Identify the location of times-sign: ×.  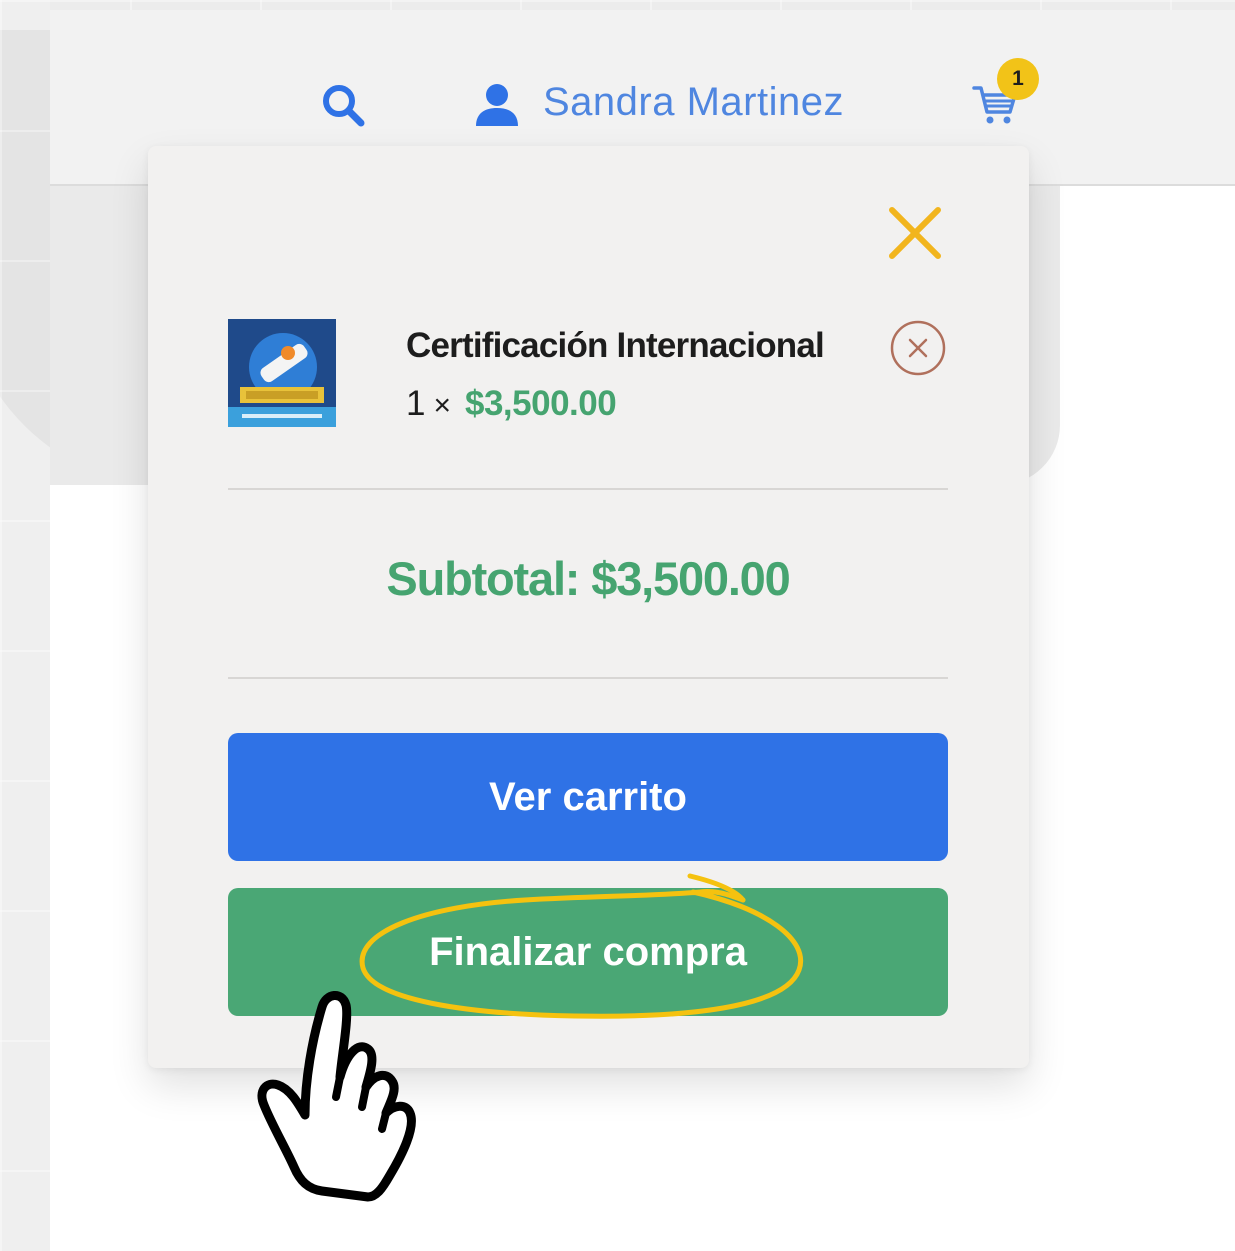
(442, 405).